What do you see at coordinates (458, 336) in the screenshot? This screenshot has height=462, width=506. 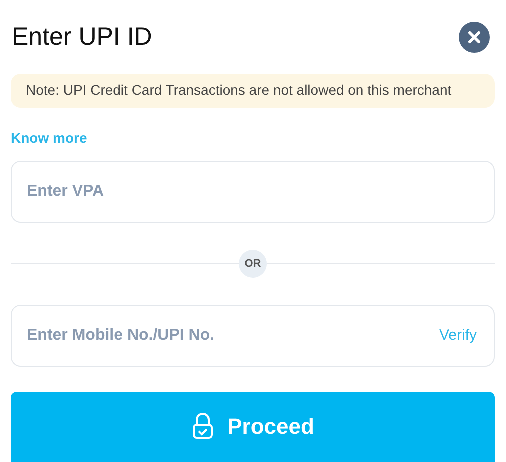 I see `verify-button: Verify` at bounding box center [458, 336].